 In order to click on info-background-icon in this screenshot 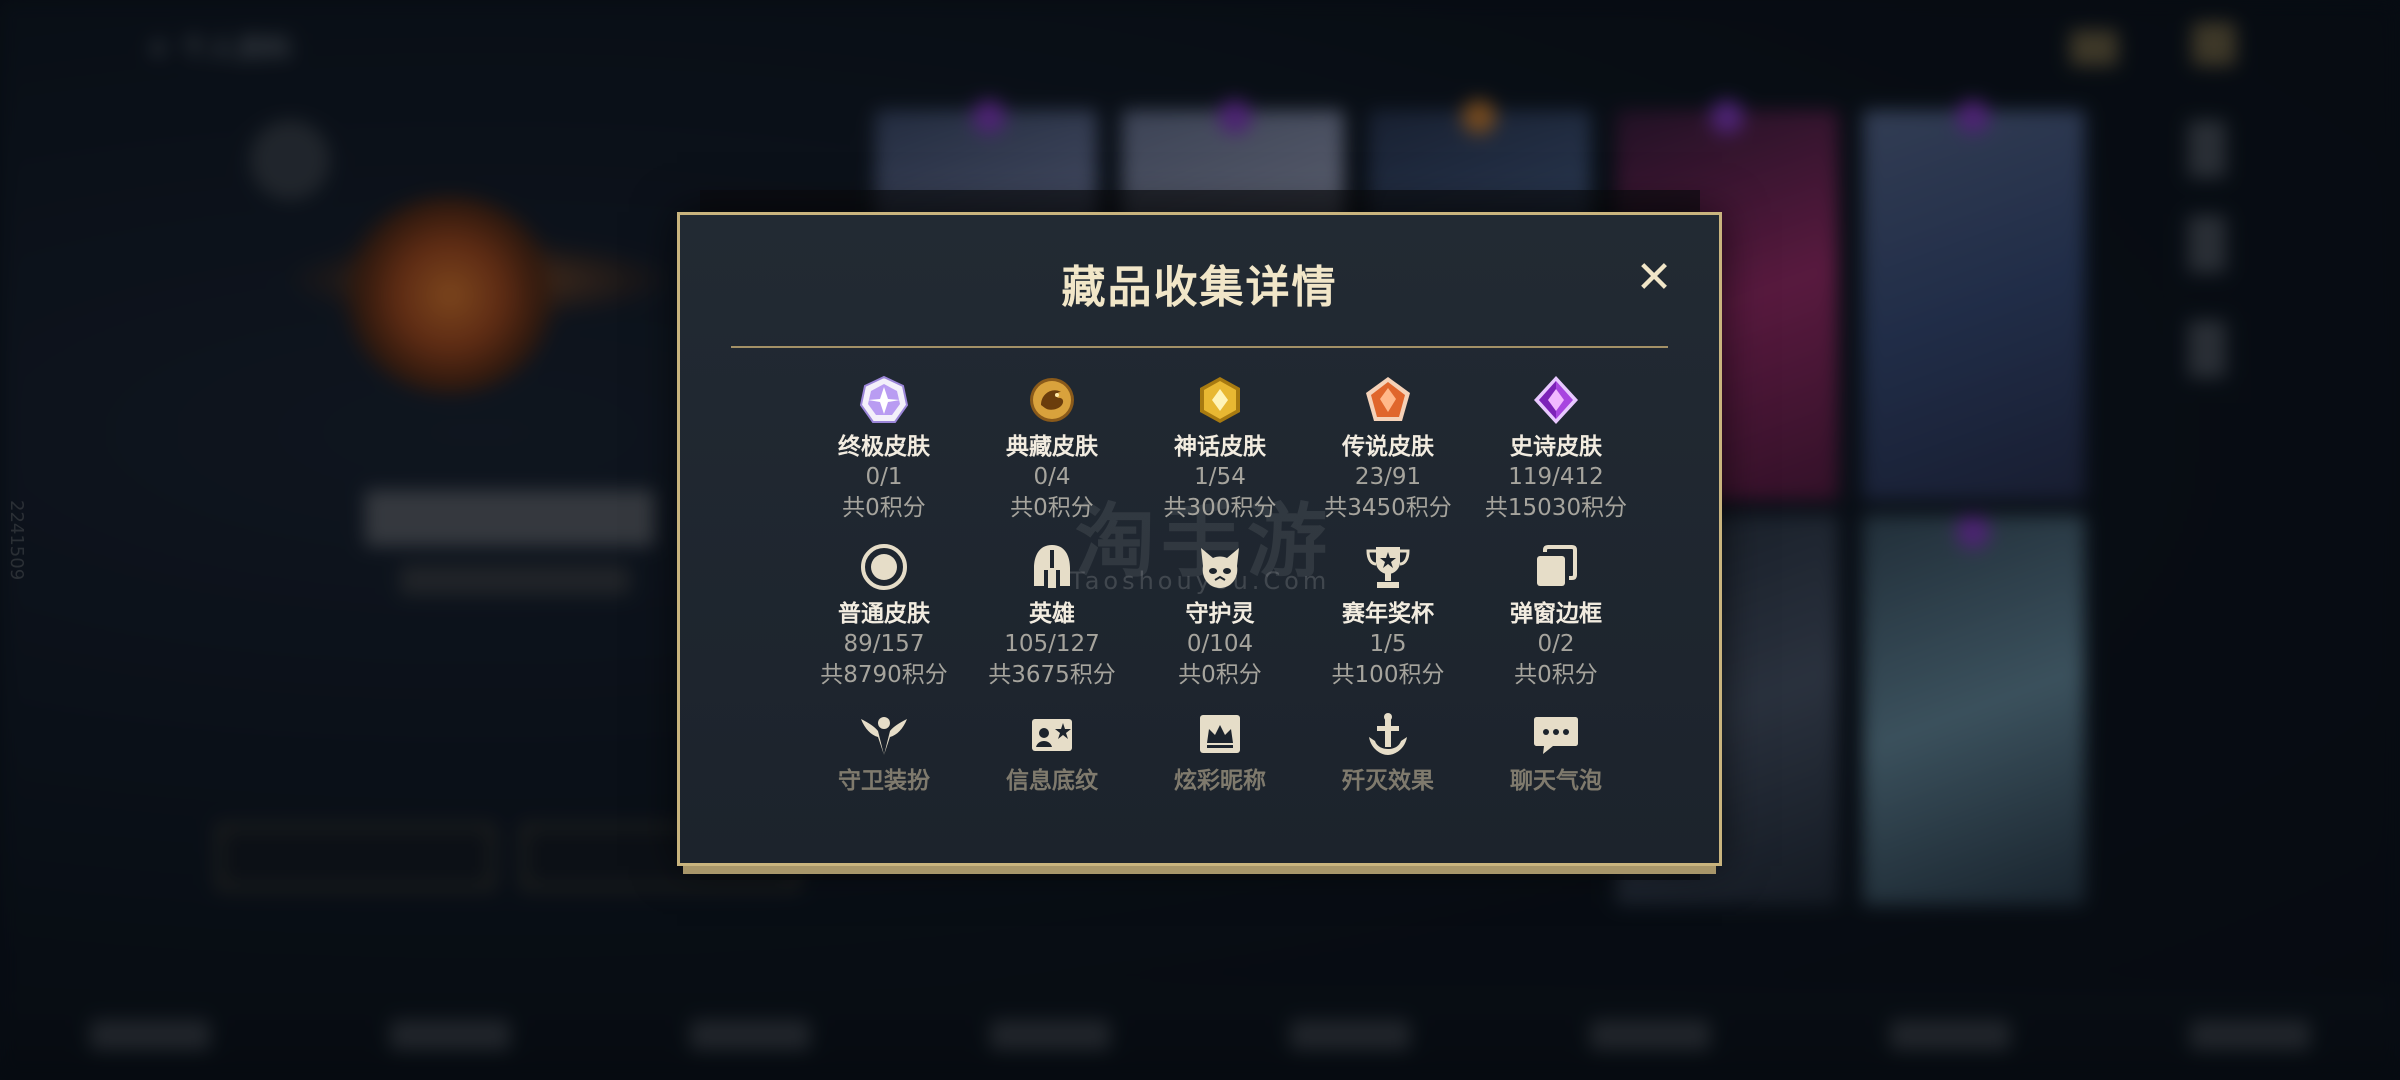, I will do `click(1052, 734)`.